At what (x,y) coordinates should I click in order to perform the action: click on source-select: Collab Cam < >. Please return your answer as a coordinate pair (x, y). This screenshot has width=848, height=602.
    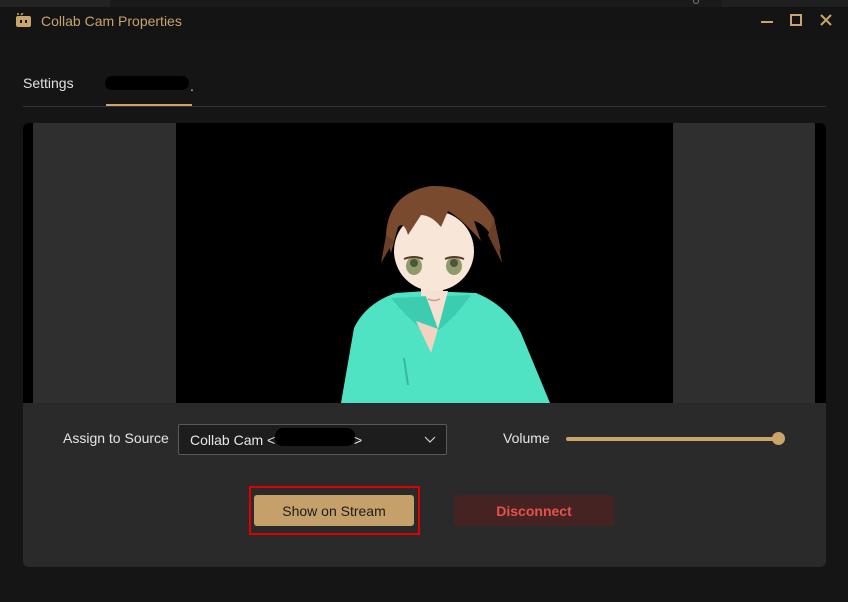
    Looking at the image, I should click on (312, 439).